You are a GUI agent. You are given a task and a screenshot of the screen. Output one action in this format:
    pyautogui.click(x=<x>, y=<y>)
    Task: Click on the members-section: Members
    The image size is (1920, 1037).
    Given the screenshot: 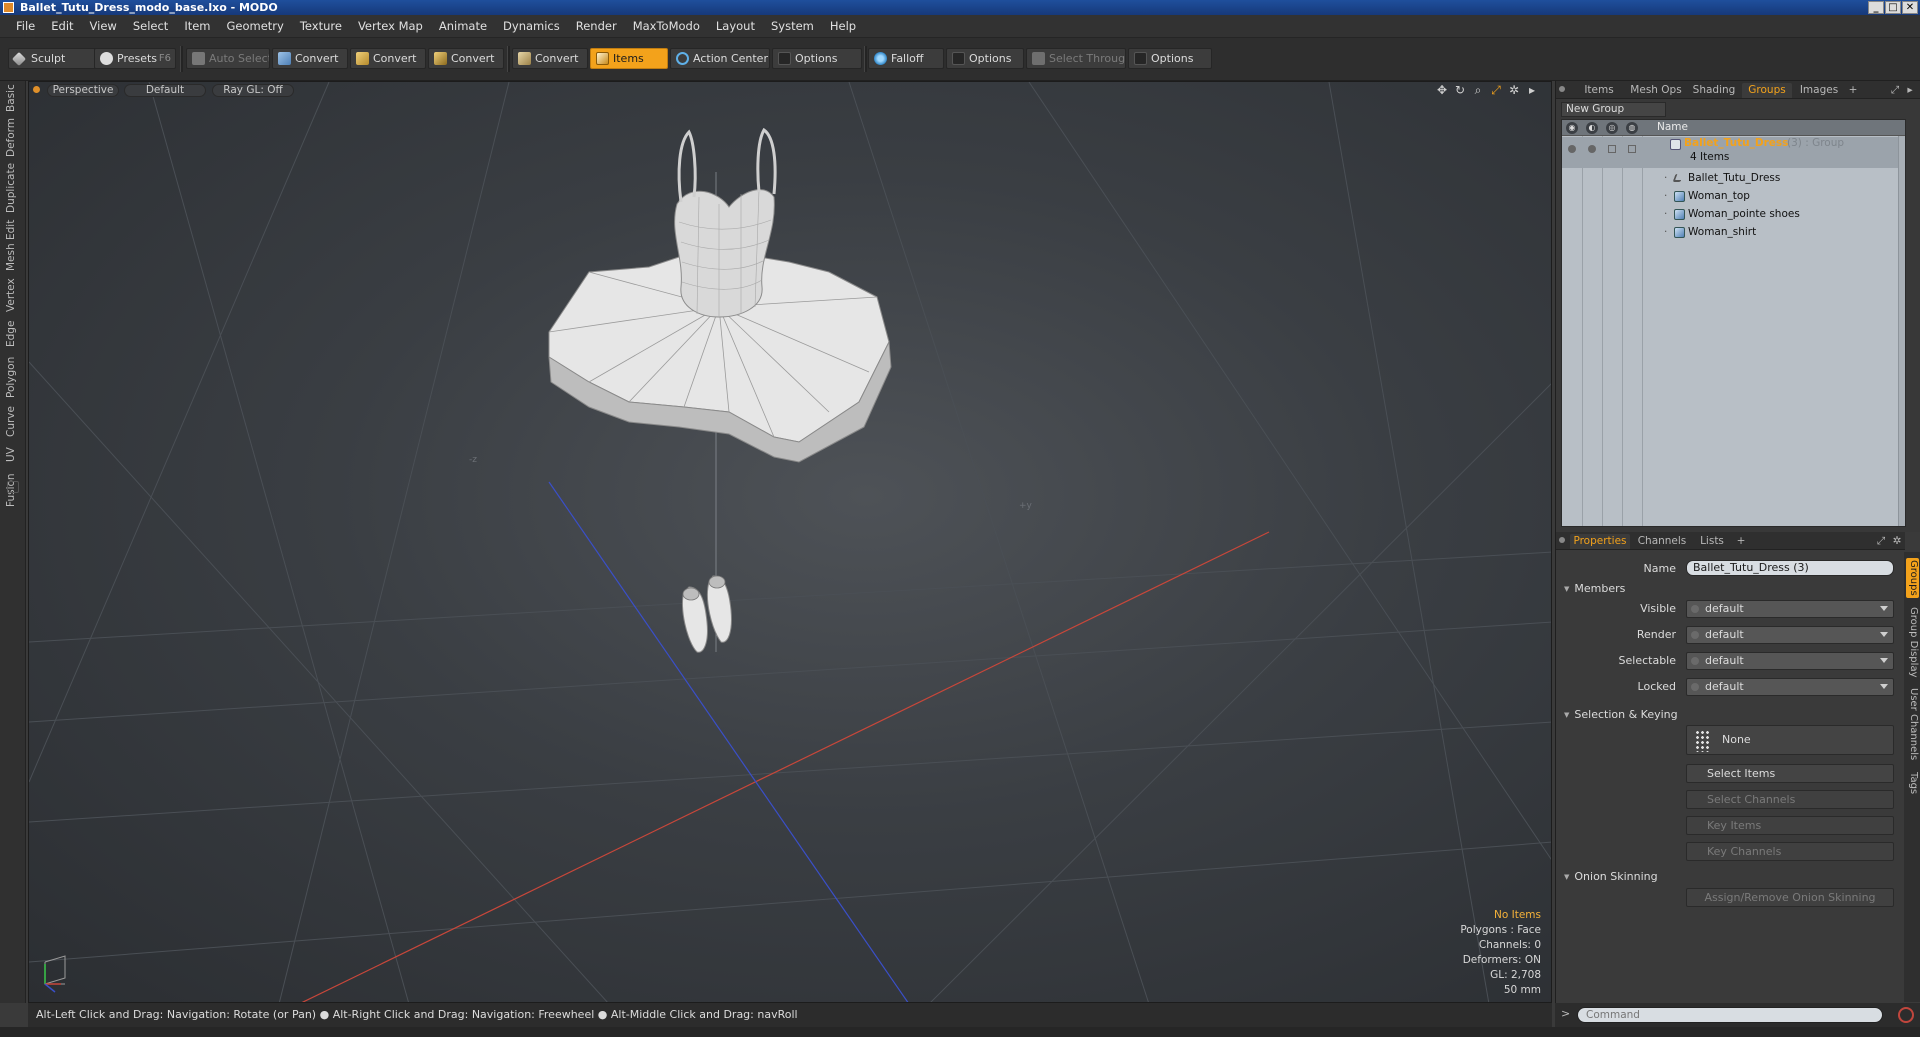 What is the action you would take?
    pyautogui.click(x=1594, y=588)
    